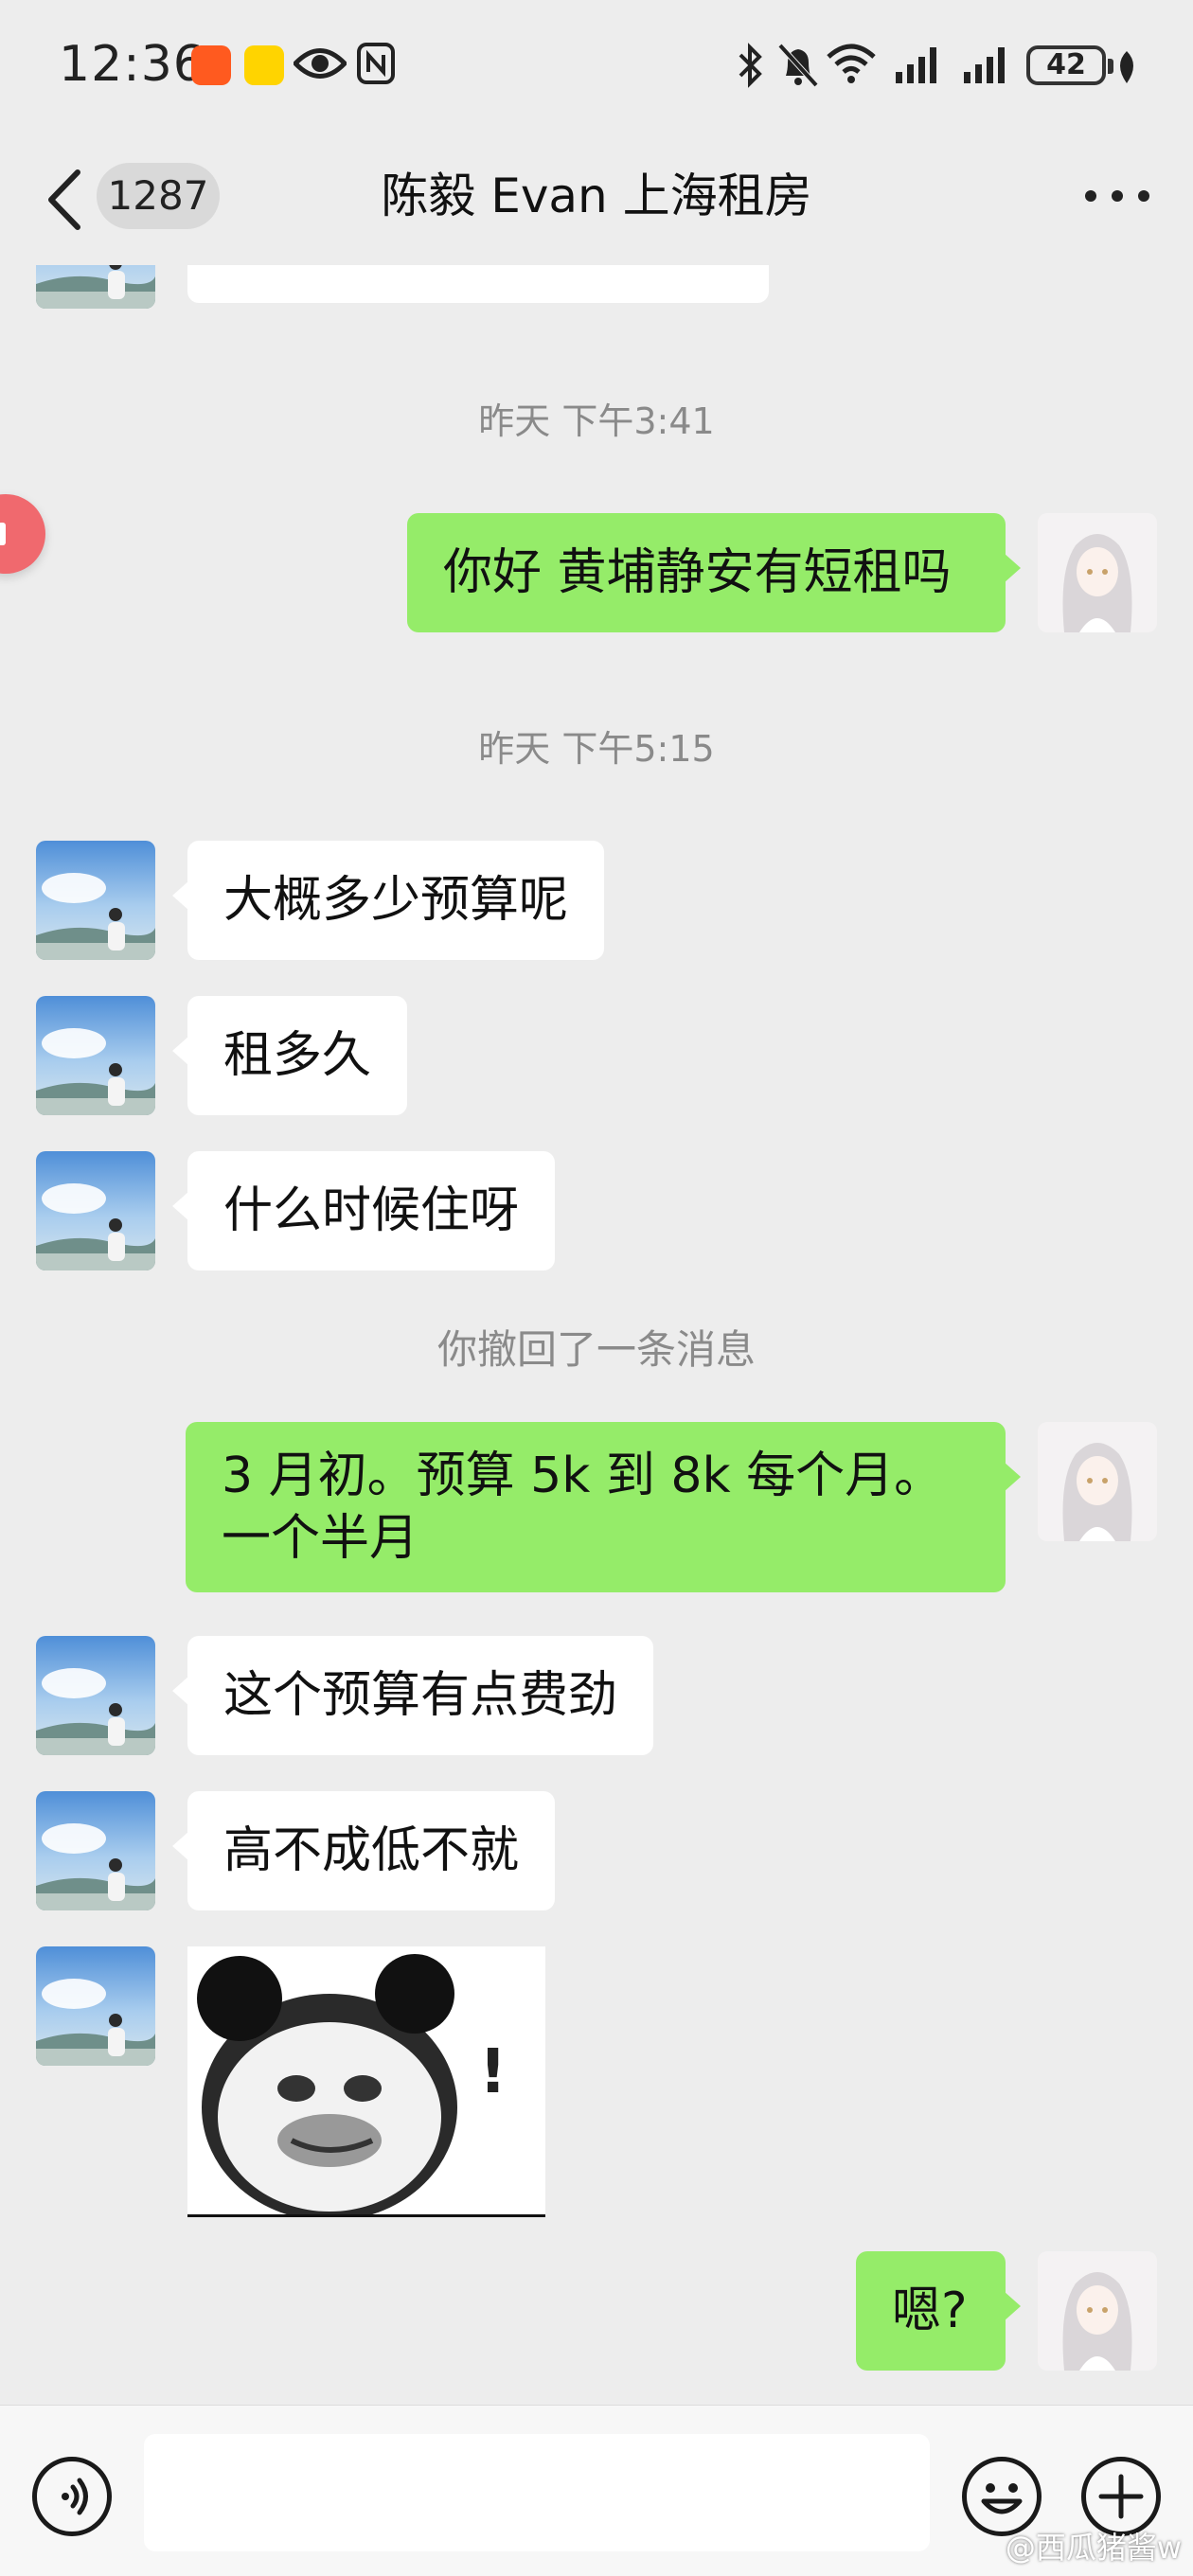  Describe the element at coordinates (1121, 2497) in the screenshot. I see `plus-icon` at that location.